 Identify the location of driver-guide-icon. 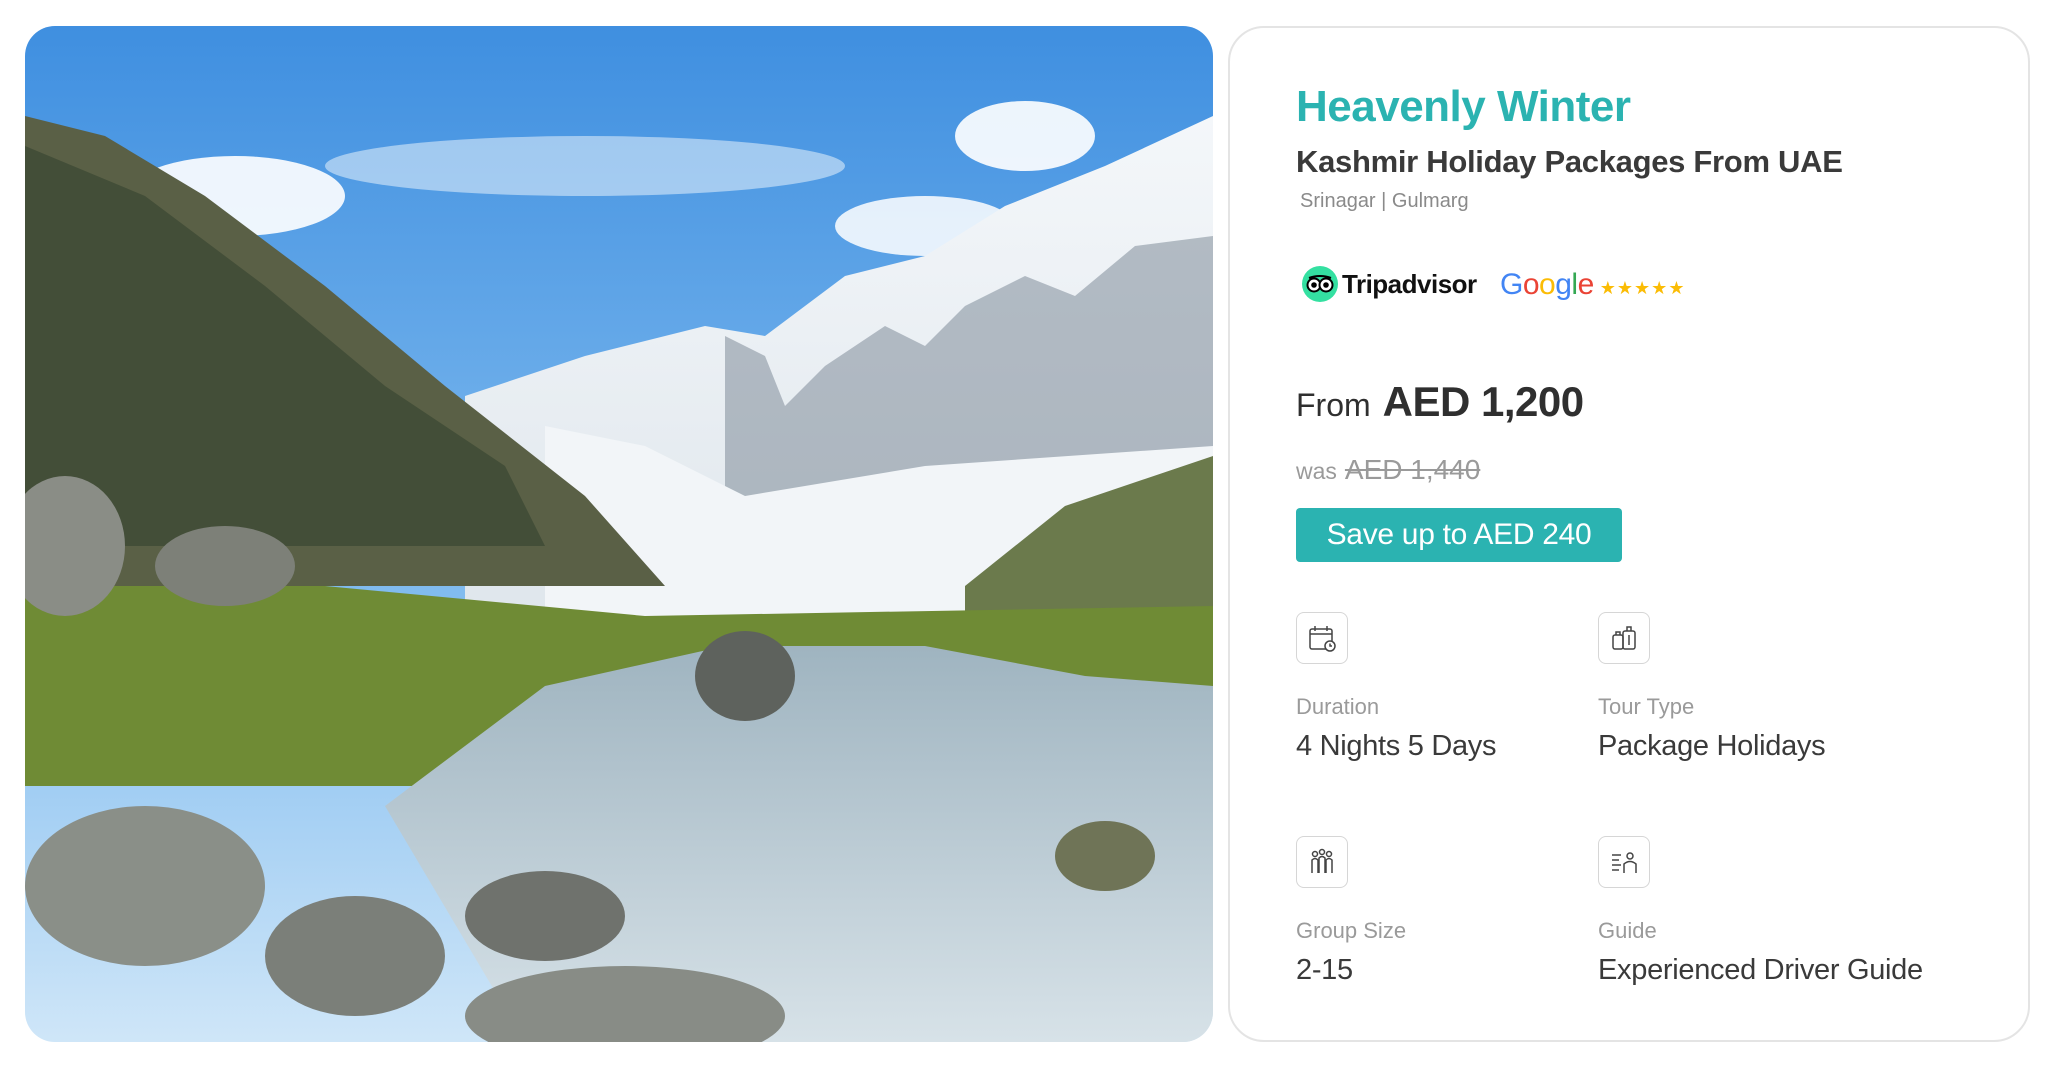
(1624, 862).